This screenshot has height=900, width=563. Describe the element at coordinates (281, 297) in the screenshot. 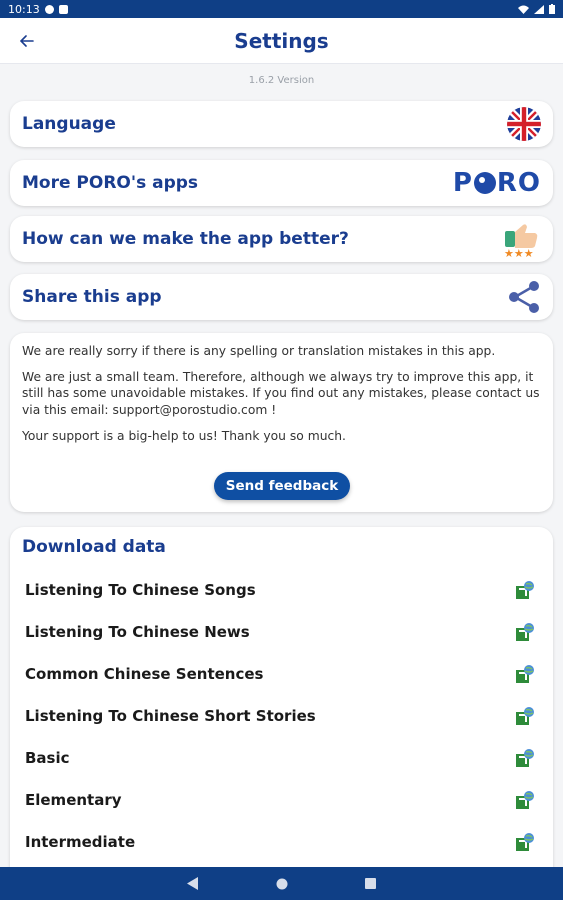

I see `share-app-row: Share this app` at that location.